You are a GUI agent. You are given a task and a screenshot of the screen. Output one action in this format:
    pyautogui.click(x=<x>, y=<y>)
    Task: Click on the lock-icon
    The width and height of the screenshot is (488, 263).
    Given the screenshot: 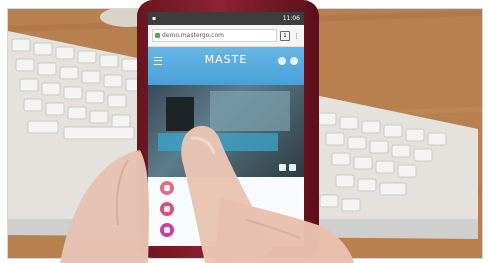 What is the action you would take?
    pyautogui.click(x=157, y=35)
    